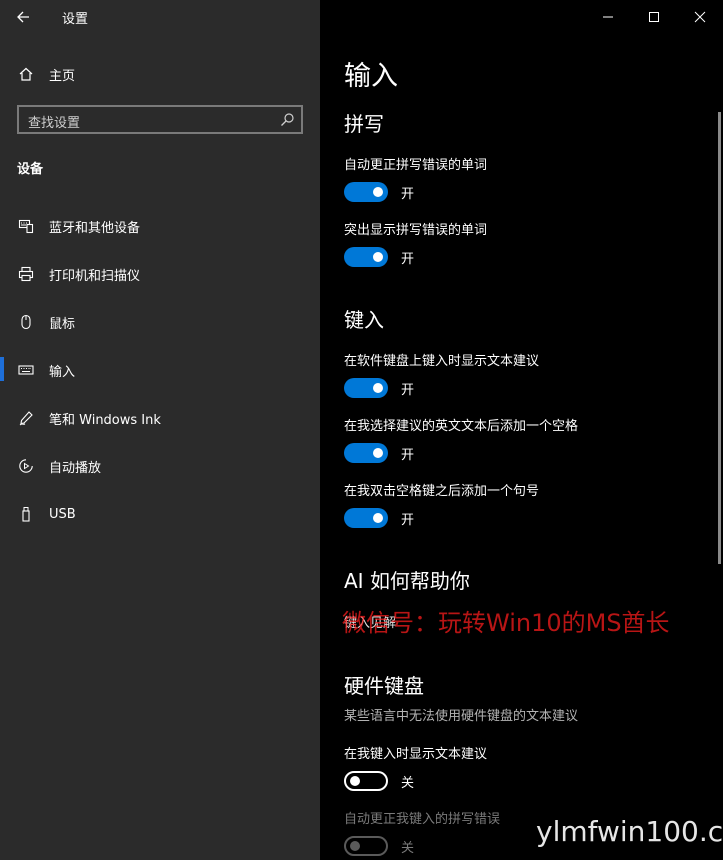 The width and height of the screenshot is (723, 860). Describe the element at coordinates (95, 228) in the screenshot. I see `sidebar-item-label: 蓝牙和其他设备` at that location.